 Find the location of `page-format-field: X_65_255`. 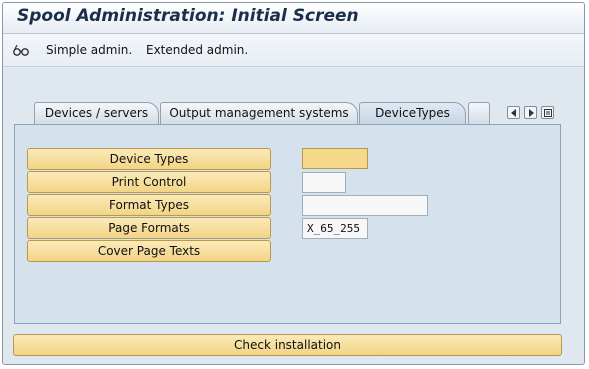

page-format-field: X_65_255 is located at coordinates (335, 228).